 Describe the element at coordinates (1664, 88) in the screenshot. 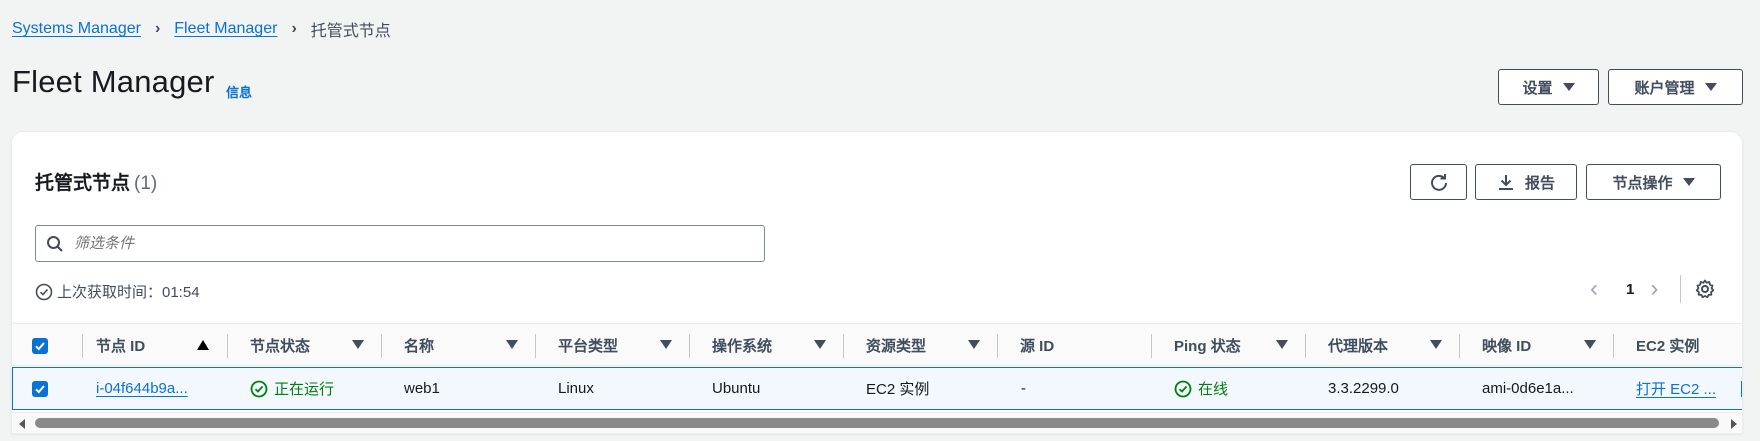

I see `account-management-label: 账户管理` at that location.